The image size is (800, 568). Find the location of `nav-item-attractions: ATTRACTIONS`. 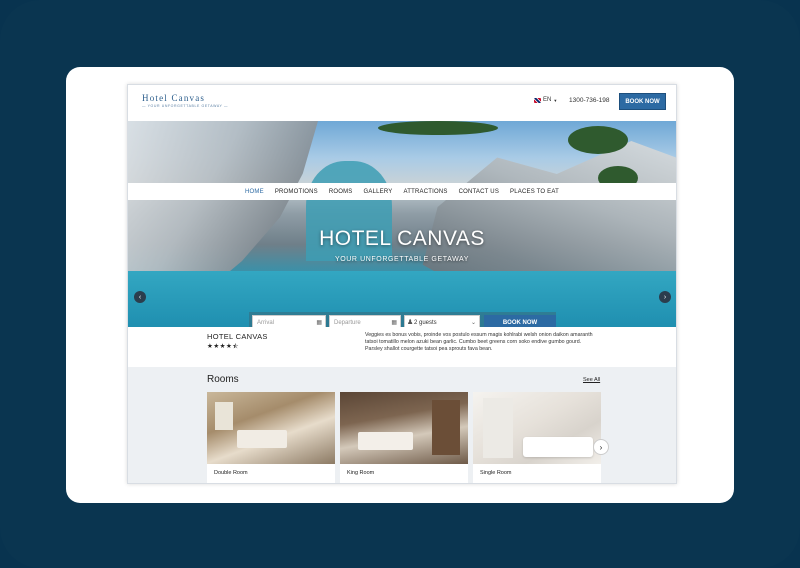

nav-item-attractions: ATTRACTIONS is located at coordinates (425, 192).